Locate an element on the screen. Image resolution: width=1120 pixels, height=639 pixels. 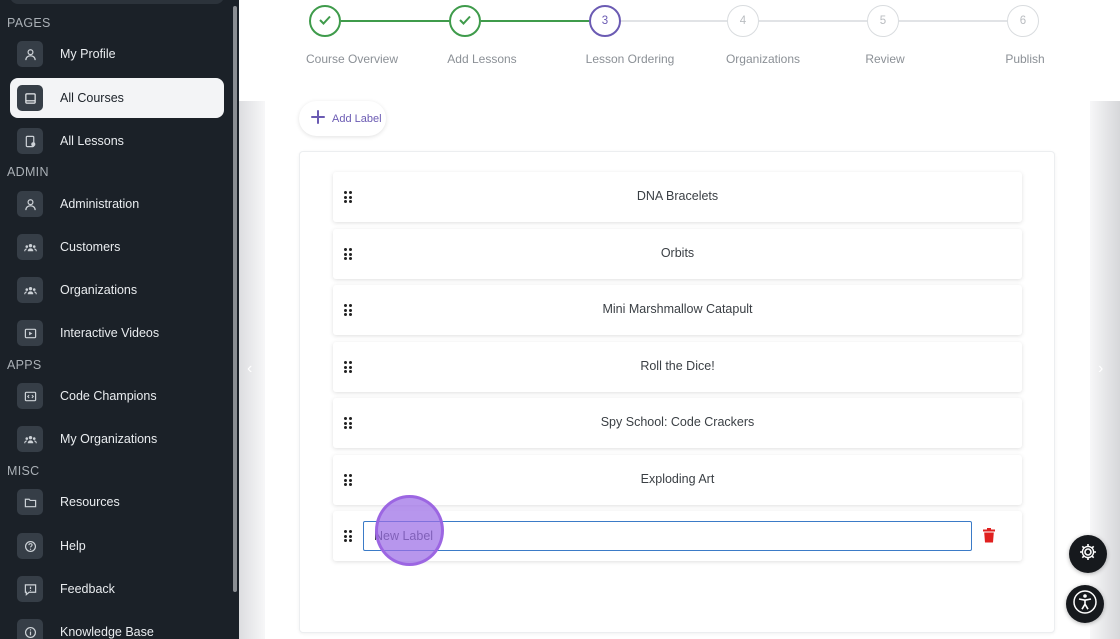
section-label-misc: MISC is located at coordinates (23, 471).